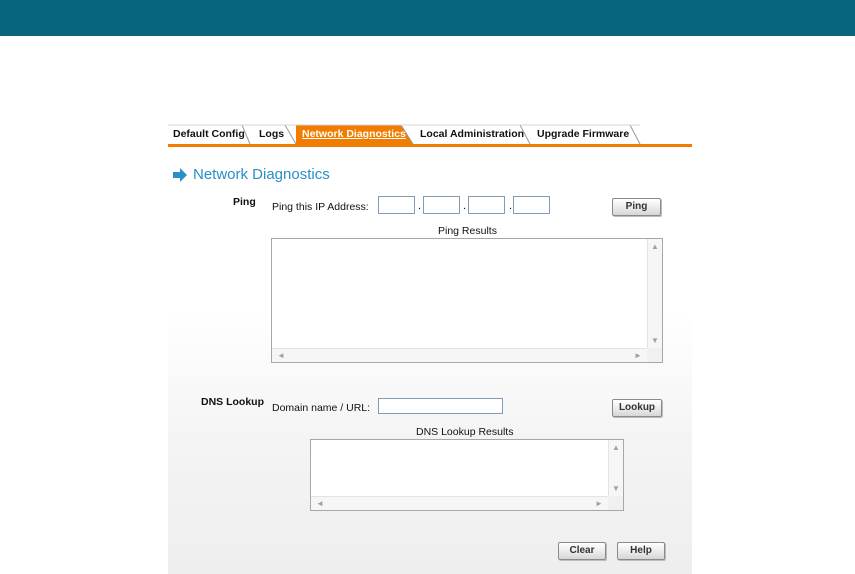 This screenshot has width=855, height=574. I want to click on ping-button: Ping, so click(636, 207).